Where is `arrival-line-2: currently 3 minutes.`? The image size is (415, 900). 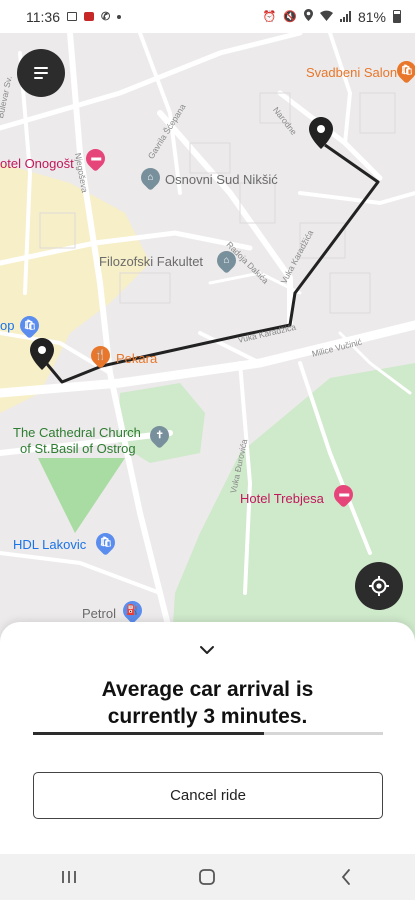
arrival-line-2: currently 3 minutes. is located at coordinates (207, 716).